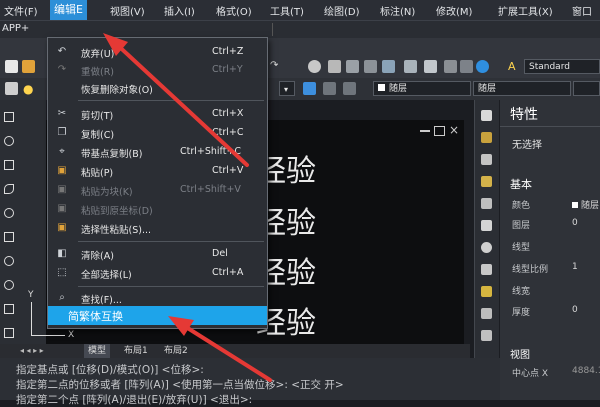  Describe the element at coordinates (370, 66) in the screenshot. I see `zoom-previous-icon` at that location.